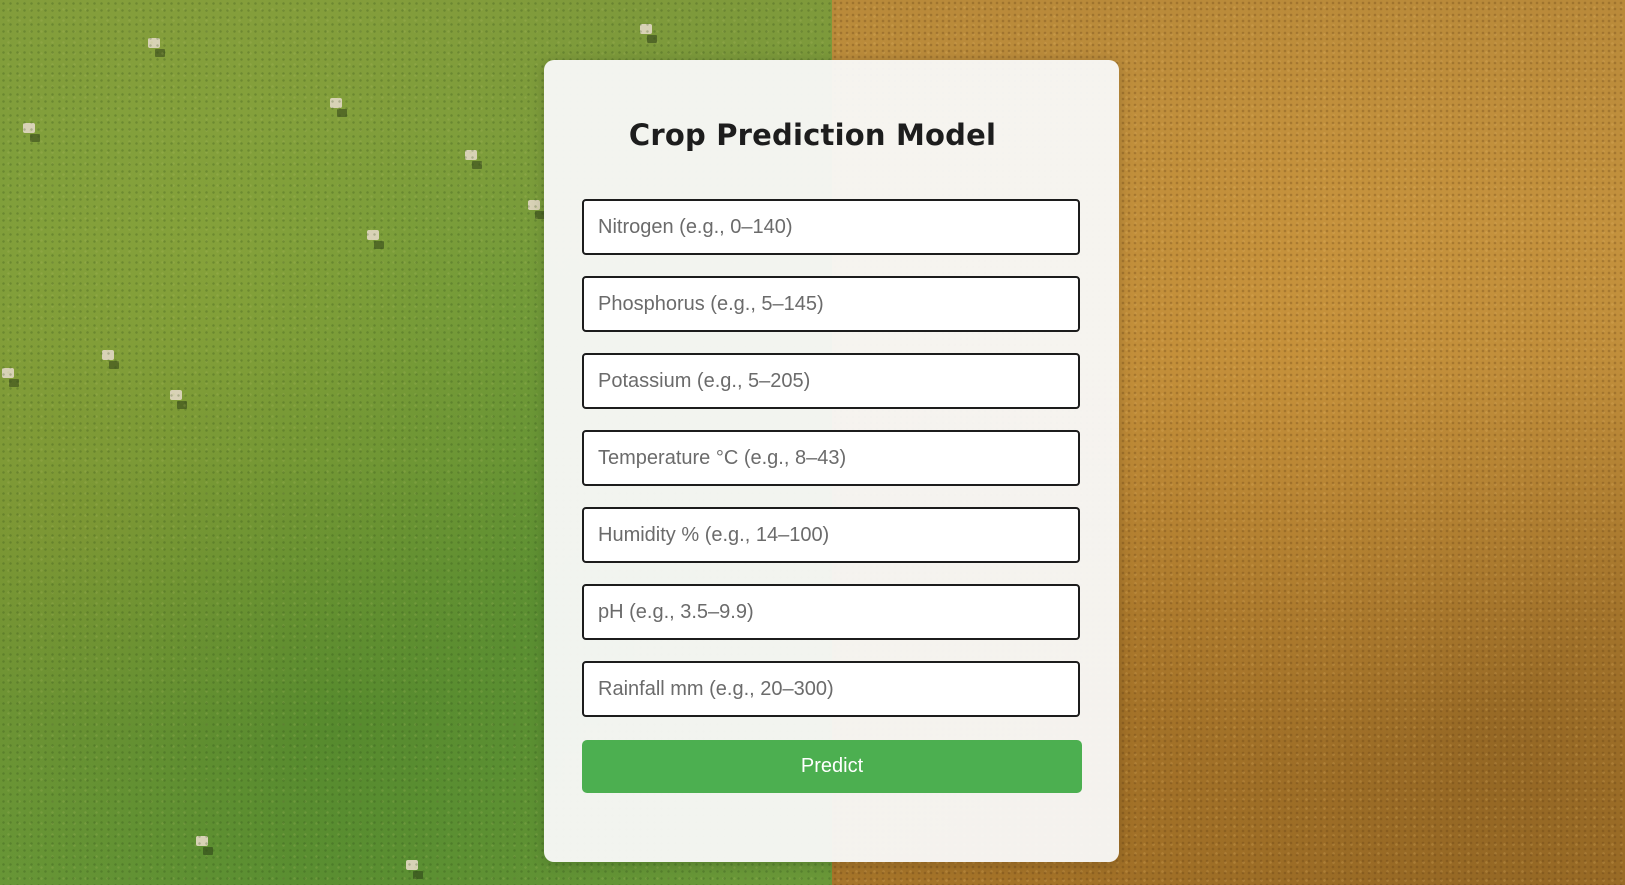  I want to click on temperature-input, so click(831, 458).